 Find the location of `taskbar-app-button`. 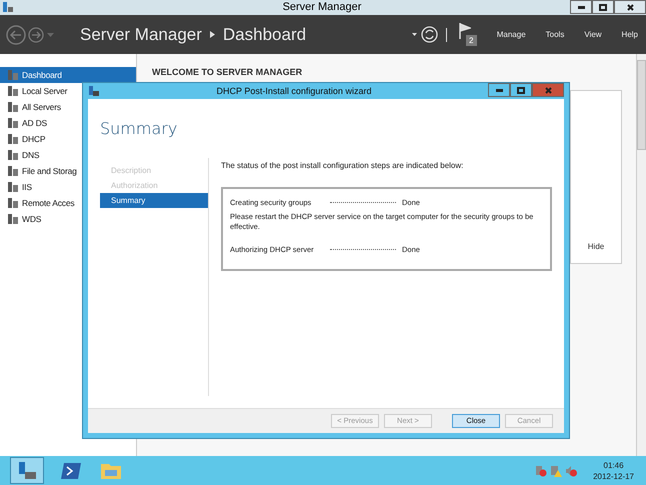

taskbar-app-button is located at coordinates (27, 470).